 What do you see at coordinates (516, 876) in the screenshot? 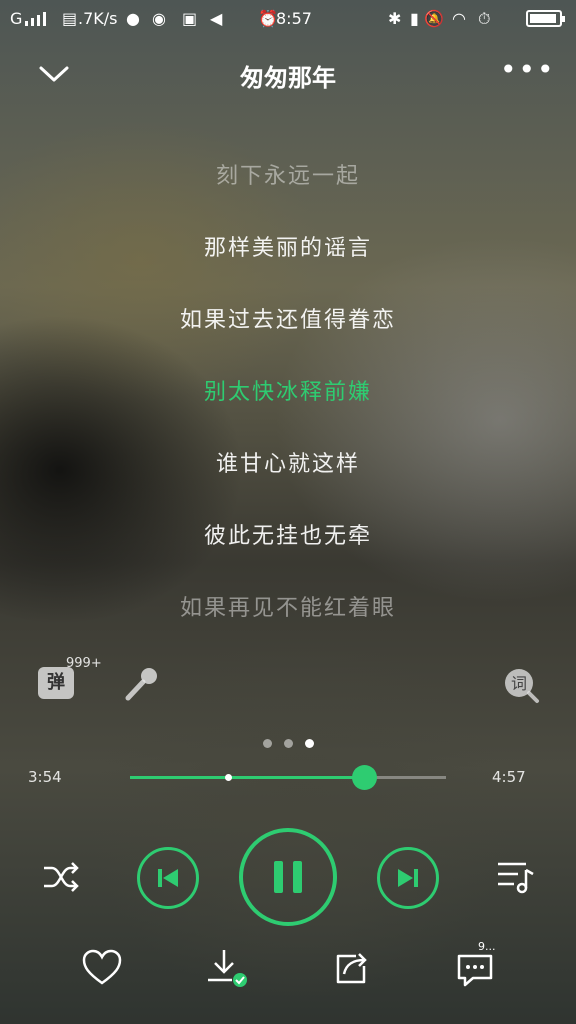
I see `playlist-queue-icon` at bounding box center [516, 876].